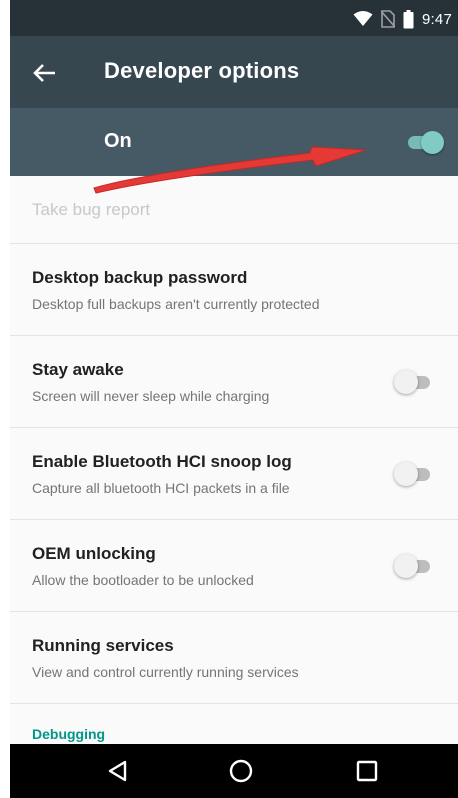  I want to click on list-item-title: Desktop backup password, so click(140, 277).